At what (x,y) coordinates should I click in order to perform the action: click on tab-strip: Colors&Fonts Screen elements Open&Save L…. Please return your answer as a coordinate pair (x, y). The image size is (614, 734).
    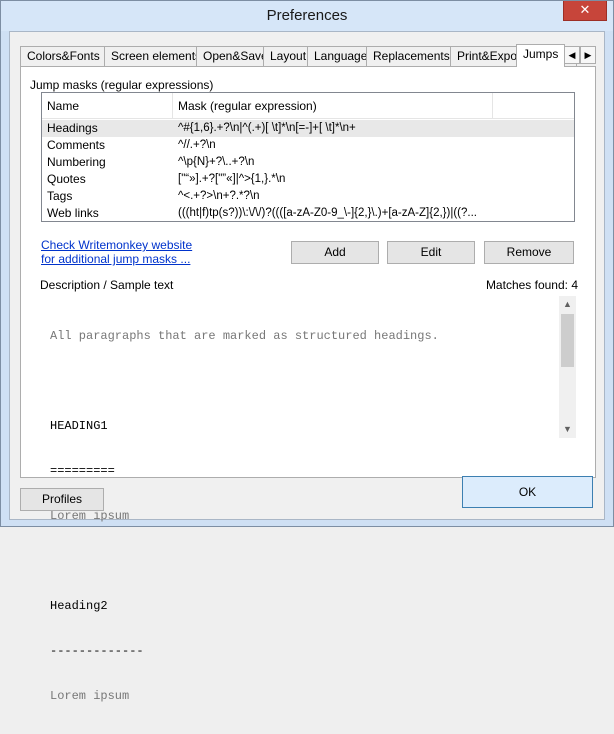
    Looking at the image, I should click on (308, 55).